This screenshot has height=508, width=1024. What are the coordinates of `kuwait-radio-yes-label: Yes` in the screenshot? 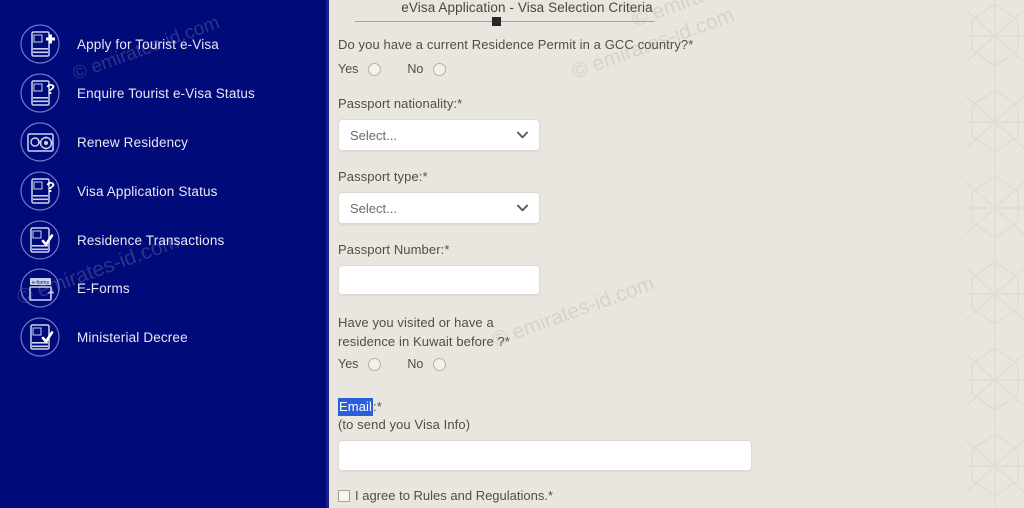 It's located at (348, 364).